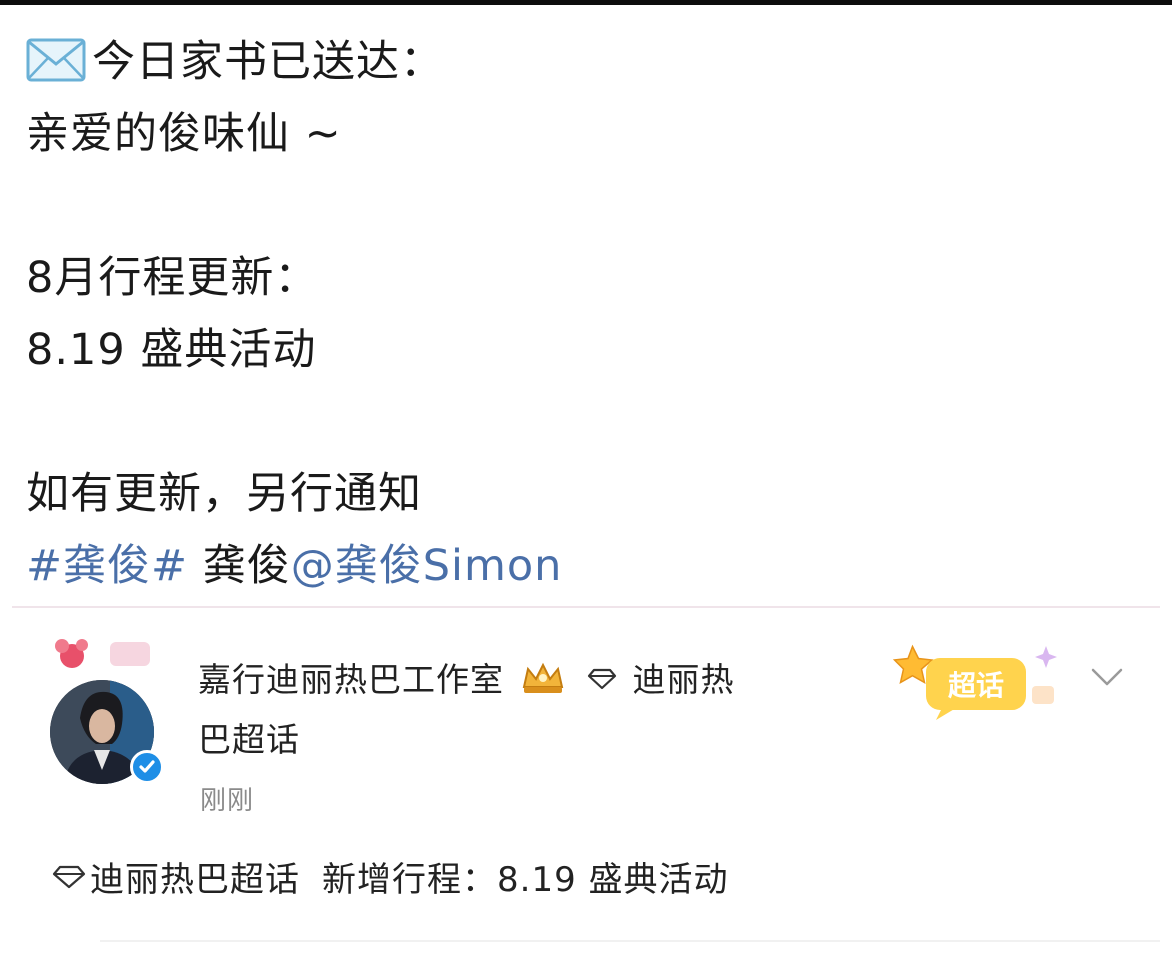 The image size is (1172, 954). I want to click on mention-link: @龚俊Simon, so click(427, 566).